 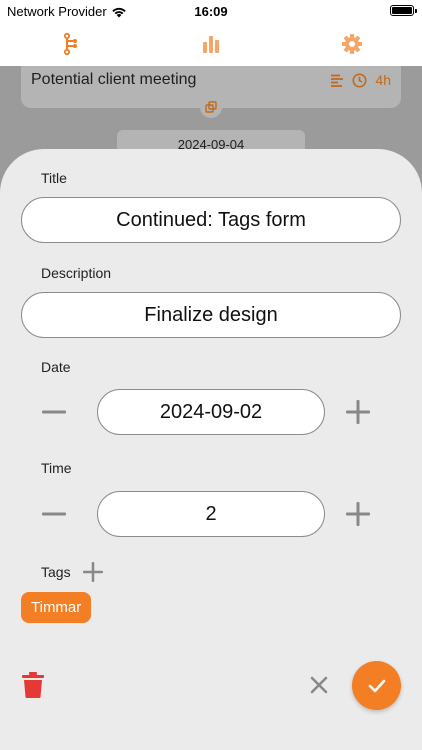 I want to click on check-icon, so click(x=376, y=685).